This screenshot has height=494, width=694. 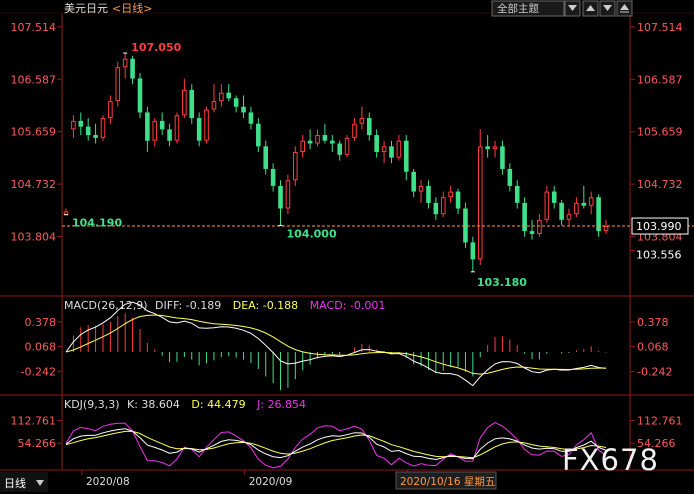 I want to click on macd-tick-label-right: -0.242, so click(x=654, y=371).